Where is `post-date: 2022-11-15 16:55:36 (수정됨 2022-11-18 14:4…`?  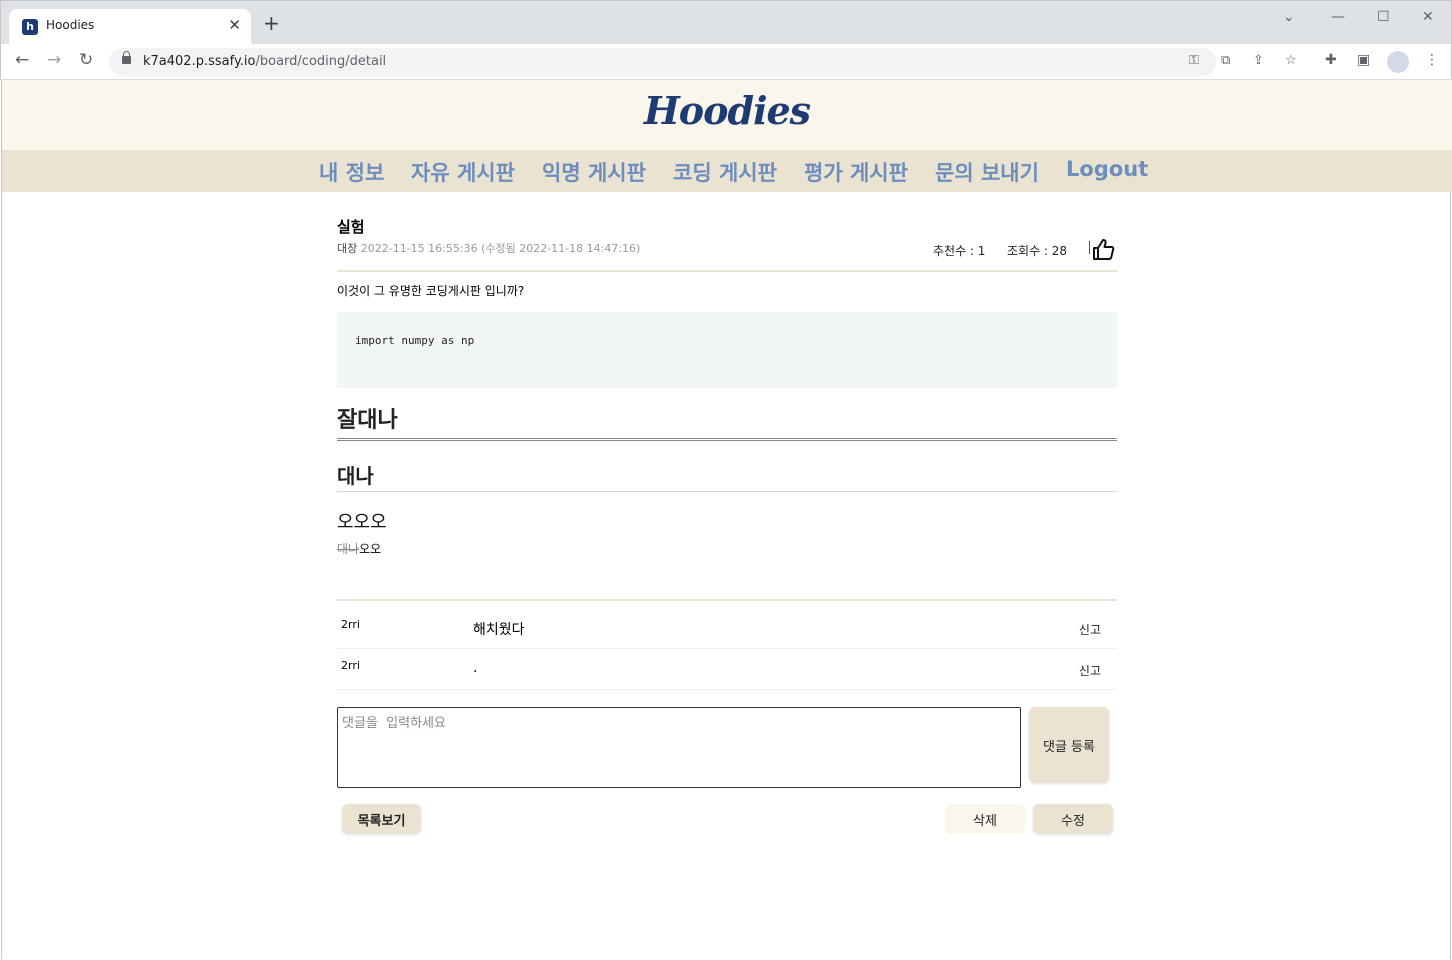 post-date: 2022-11-15 16:55:36 (수정됨 2022-11-18 14:4… is located at coordinates (500, 248).